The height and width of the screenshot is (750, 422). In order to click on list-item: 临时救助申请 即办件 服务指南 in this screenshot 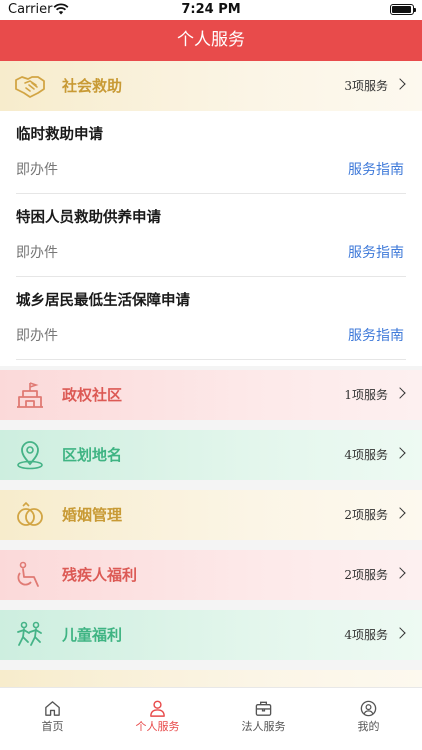, I will do `click(211, 152)`.